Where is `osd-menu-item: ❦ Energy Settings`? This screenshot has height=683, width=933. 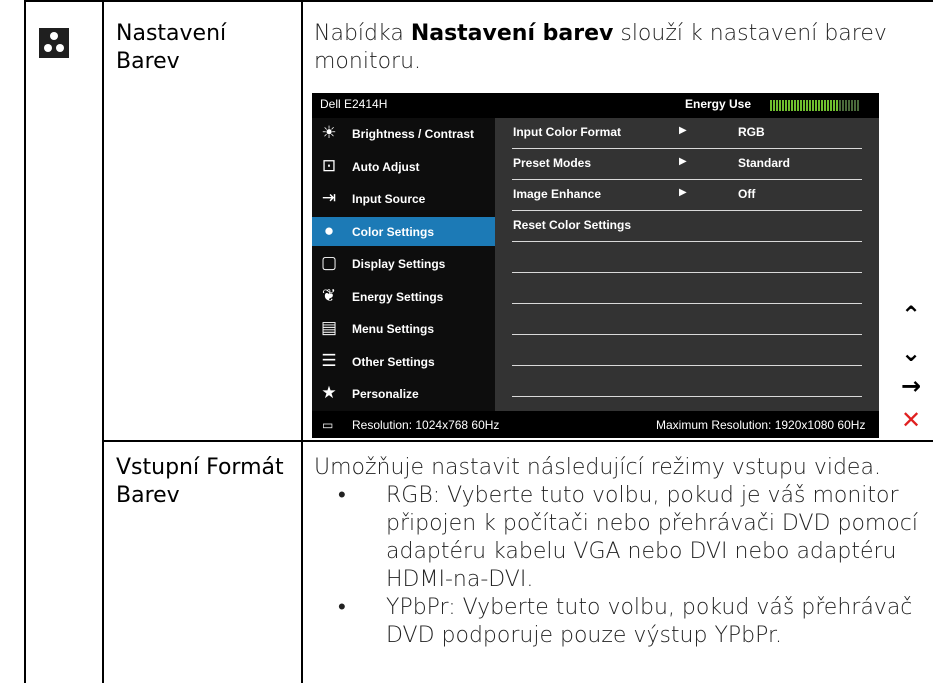
osd-menu-item: ❦ Energy Settings is located at coordinates (403, 296).